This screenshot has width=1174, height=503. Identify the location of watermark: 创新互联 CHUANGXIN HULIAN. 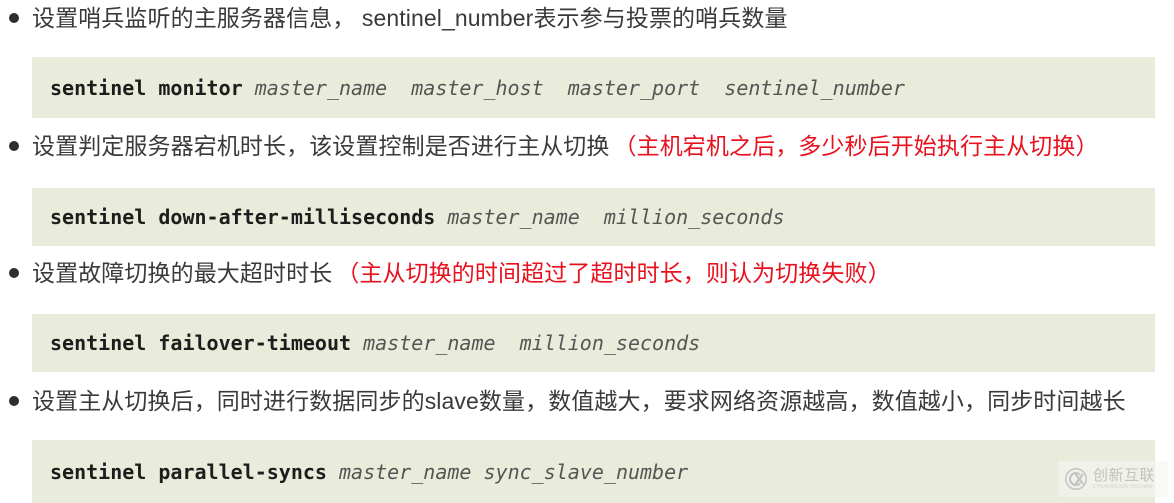
(1113, 479).